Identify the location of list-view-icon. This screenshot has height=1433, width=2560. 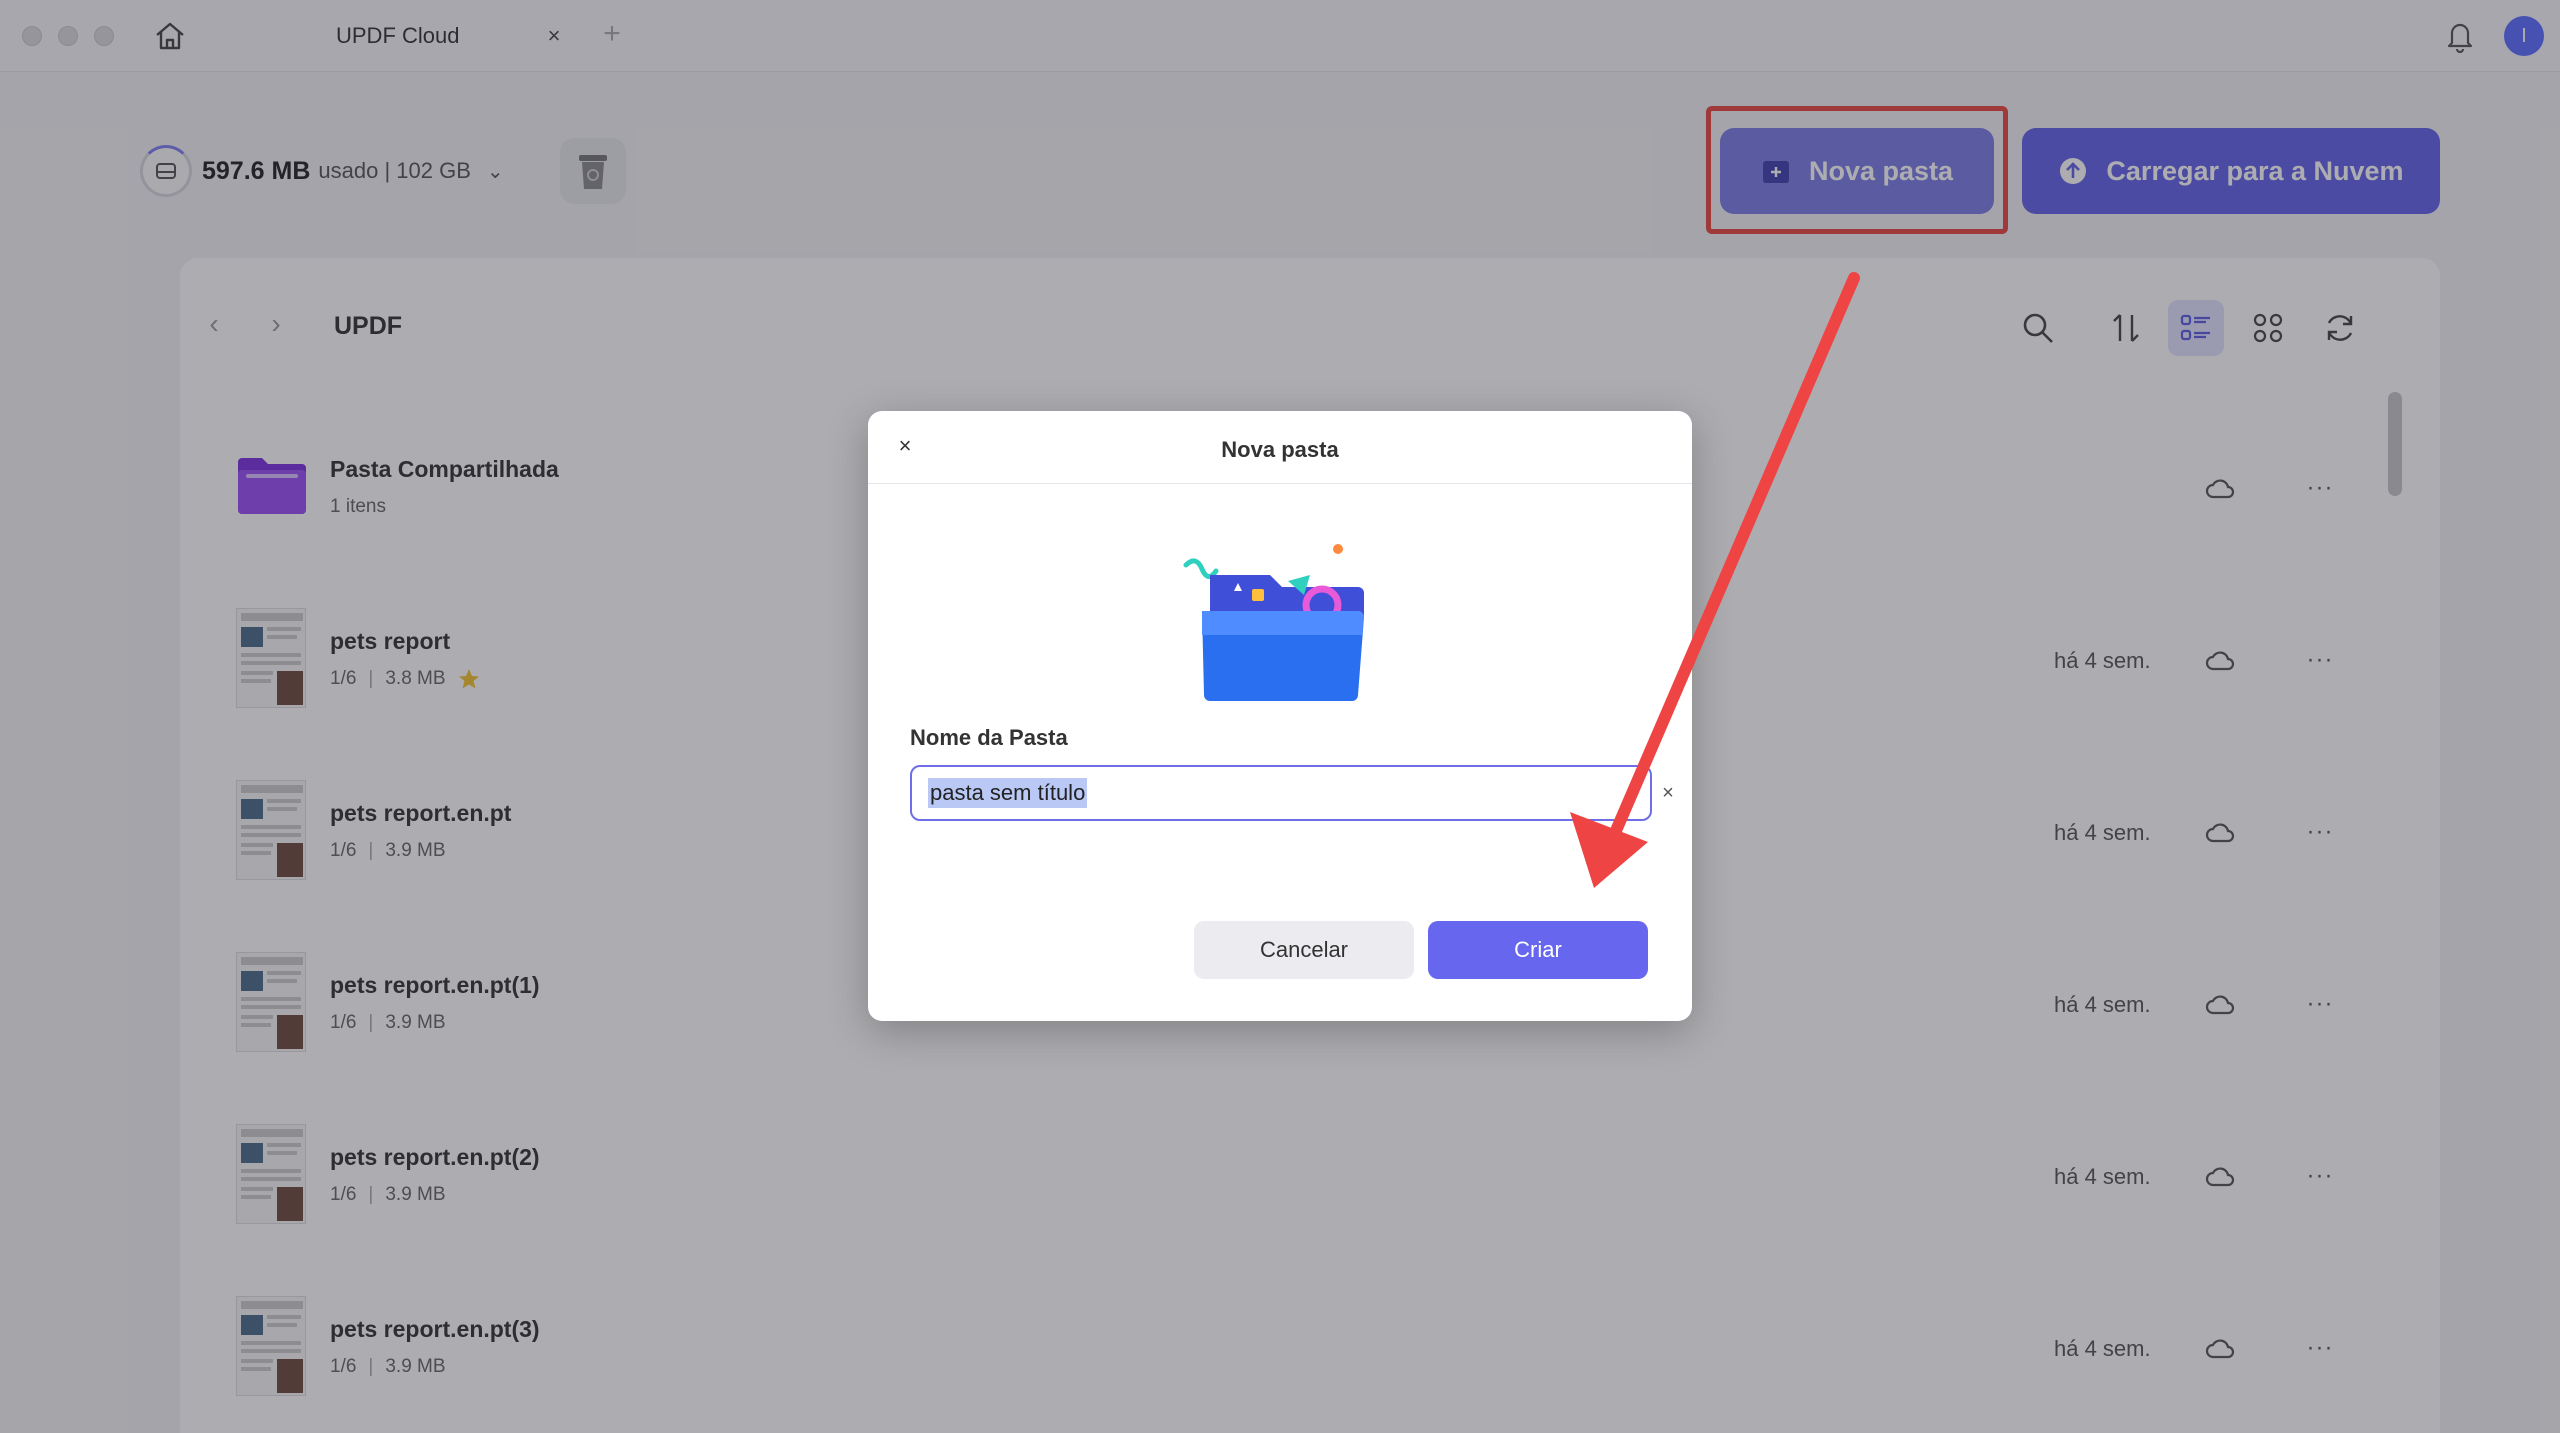
(2195, 327).